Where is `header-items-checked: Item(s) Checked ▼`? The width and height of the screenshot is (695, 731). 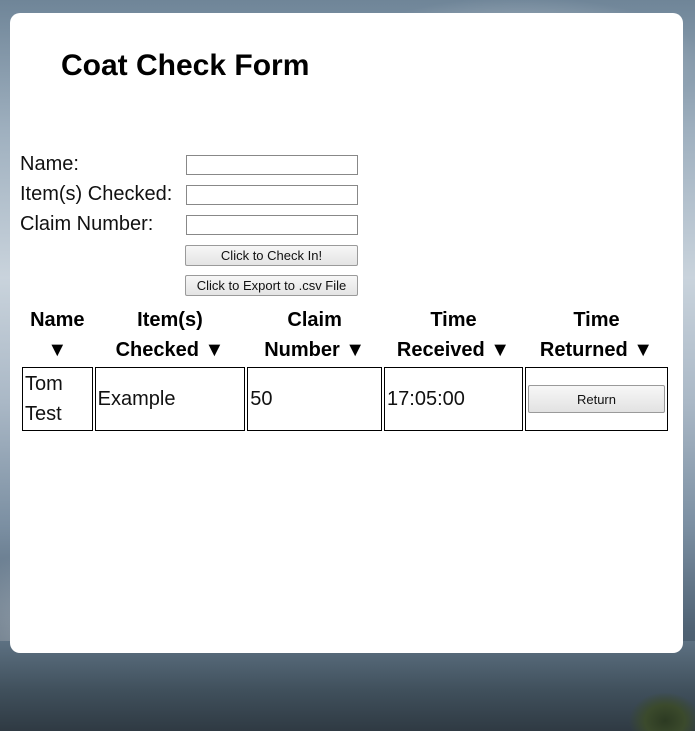
header-items-checked: Item(s) Checked ▼ is located at coordinates (170, 335).